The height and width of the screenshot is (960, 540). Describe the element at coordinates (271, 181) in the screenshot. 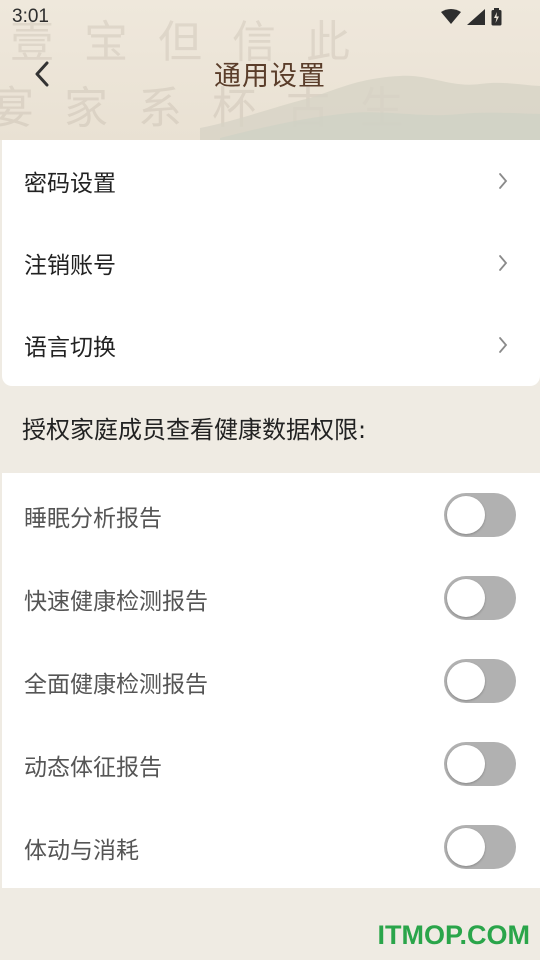

I see `settings-row-password: 密码设置` at that location.